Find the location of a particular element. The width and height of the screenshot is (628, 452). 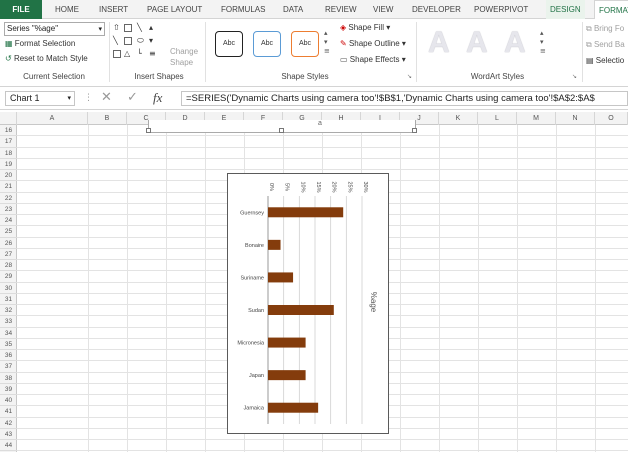

row-header-23: 23 is located at coordinates (8, 209).